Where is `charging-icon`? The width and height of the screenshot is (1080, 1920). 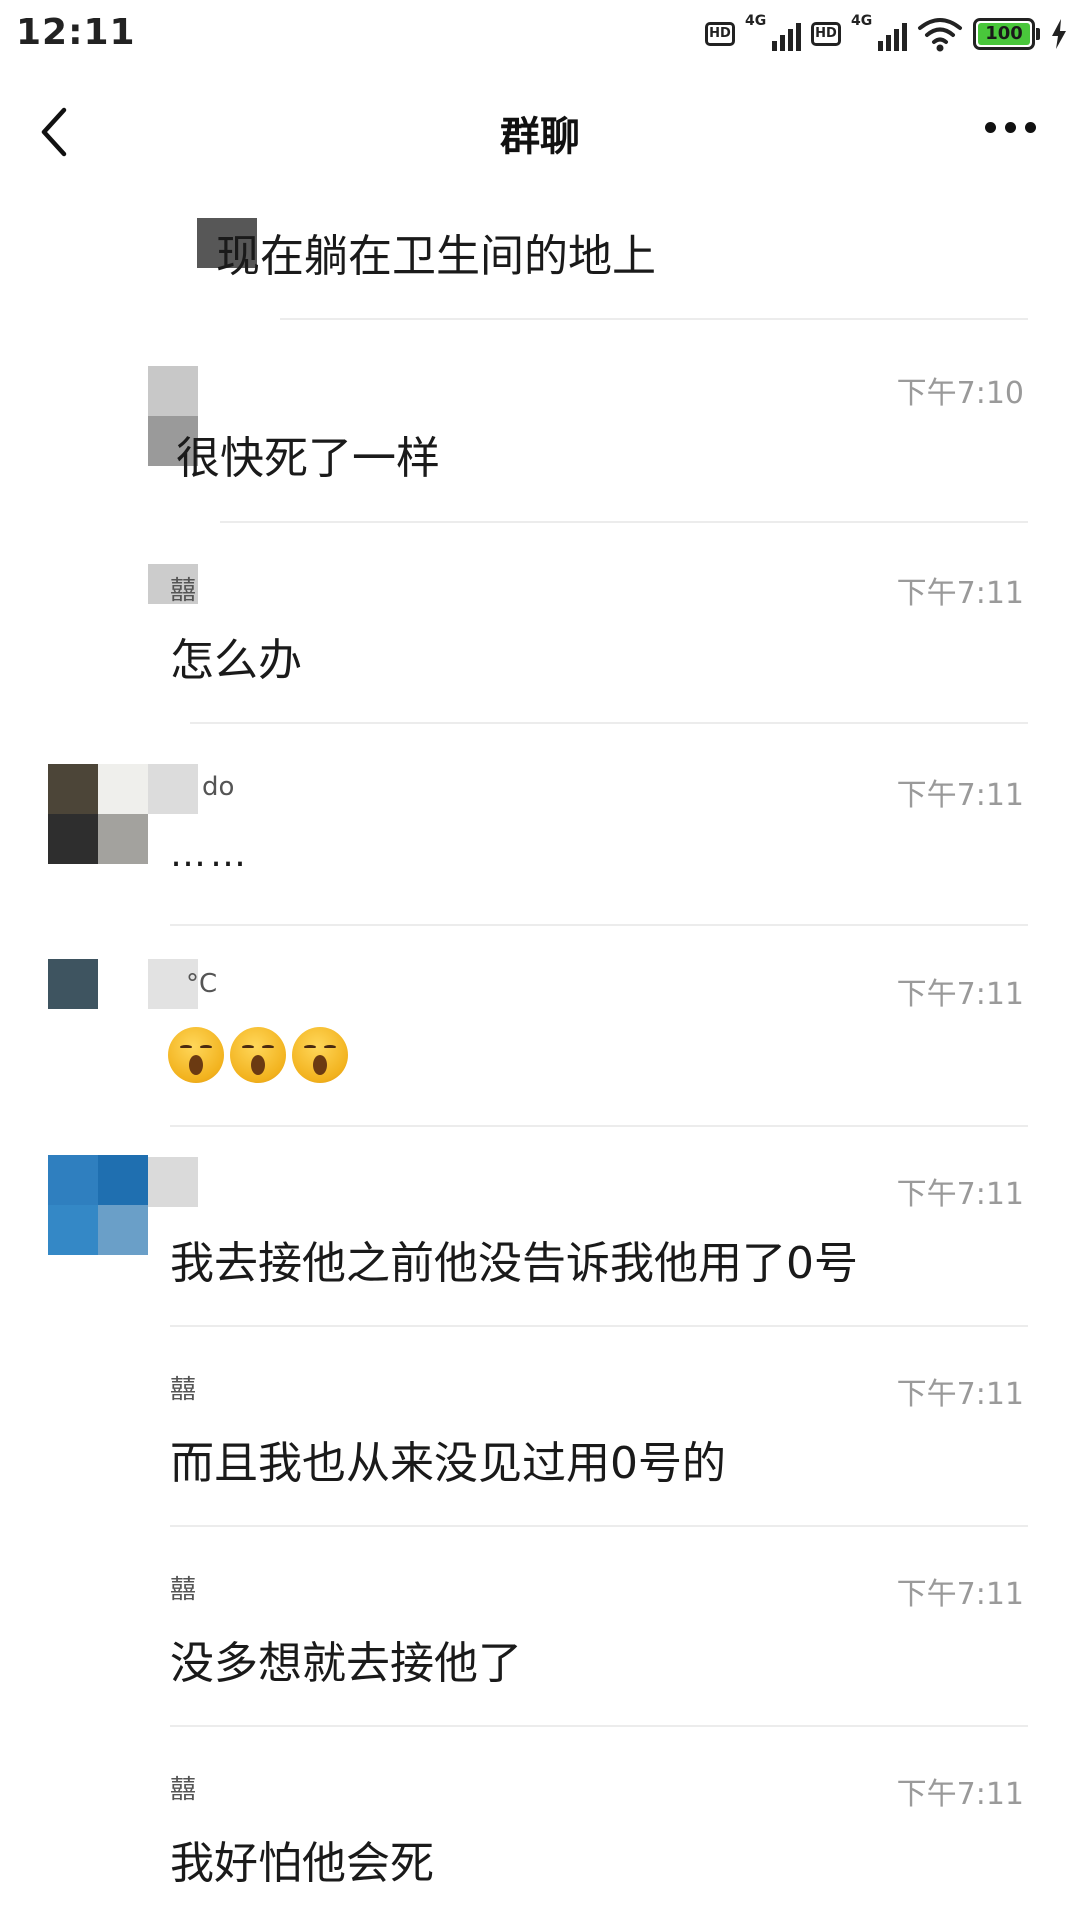 charging-icon is located at coordinates (1059, 34).